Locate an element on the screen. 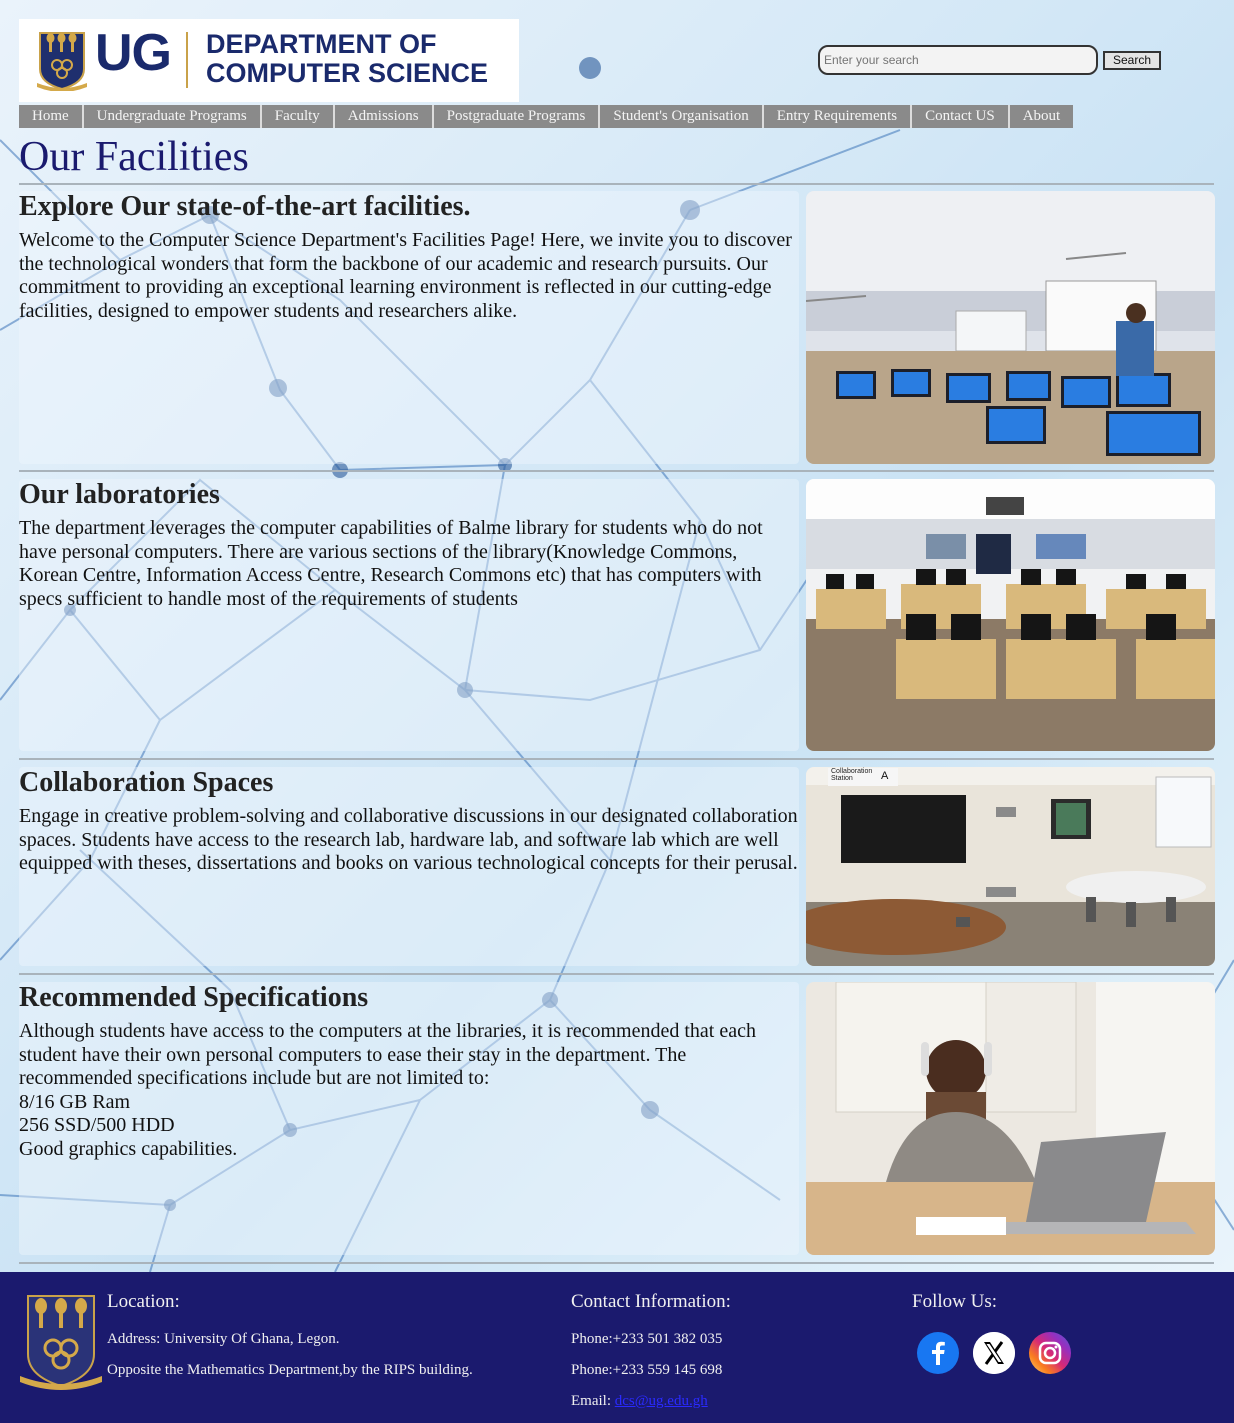 This screenshot has width=1234, height=1423. spec-ram: 8/16 GB Ram is located at coordinates (75, 1101).